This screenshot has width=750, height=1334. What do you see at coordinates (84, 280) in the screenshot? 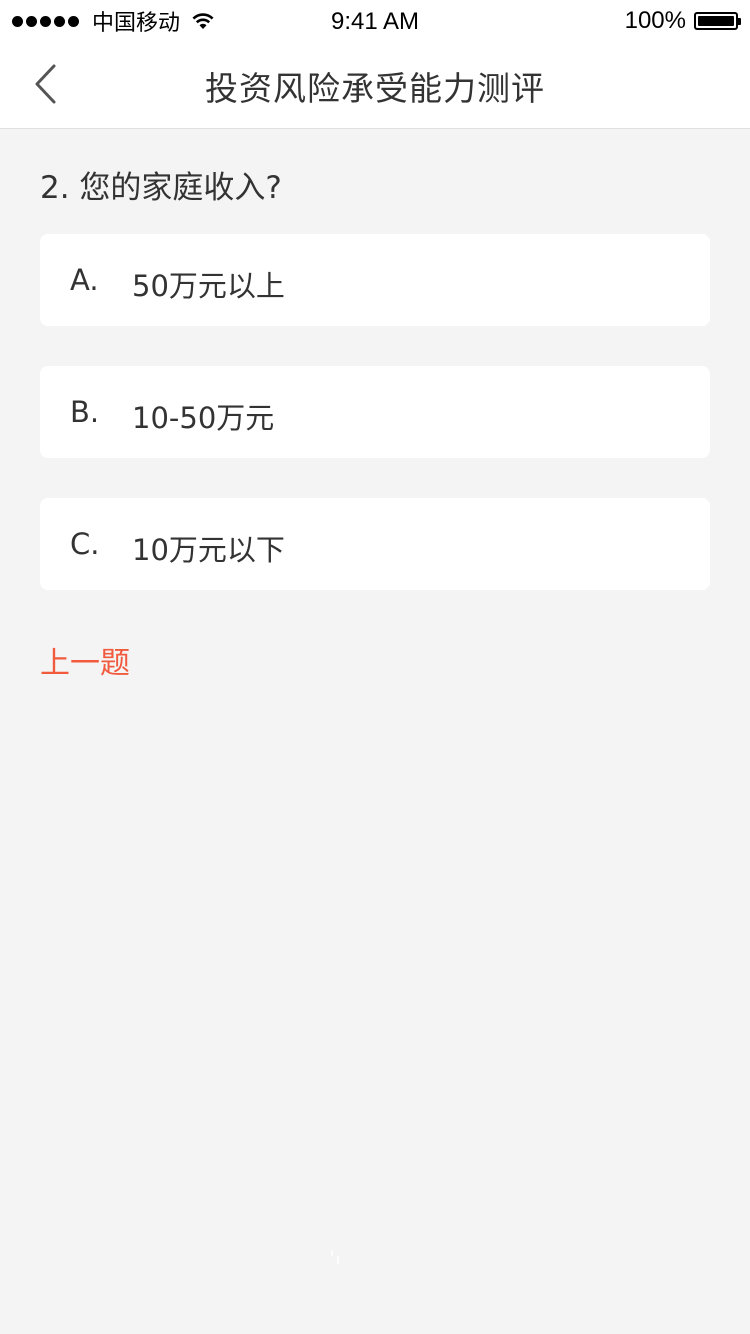
I see `option-letter: A.` at bounding box center [84, 280].